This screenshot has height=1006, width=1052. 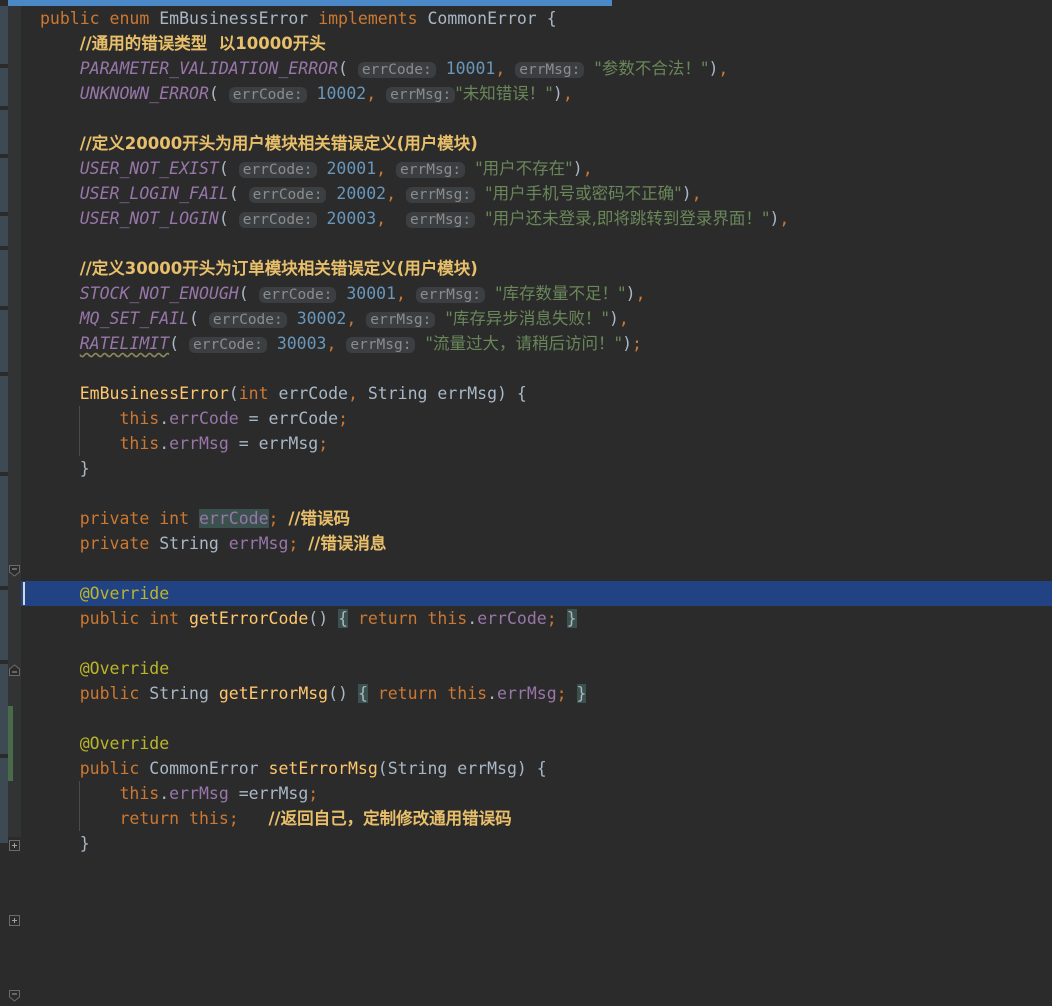 I want to click on code-token: RATELIMIT, so click(x=124, y=343).